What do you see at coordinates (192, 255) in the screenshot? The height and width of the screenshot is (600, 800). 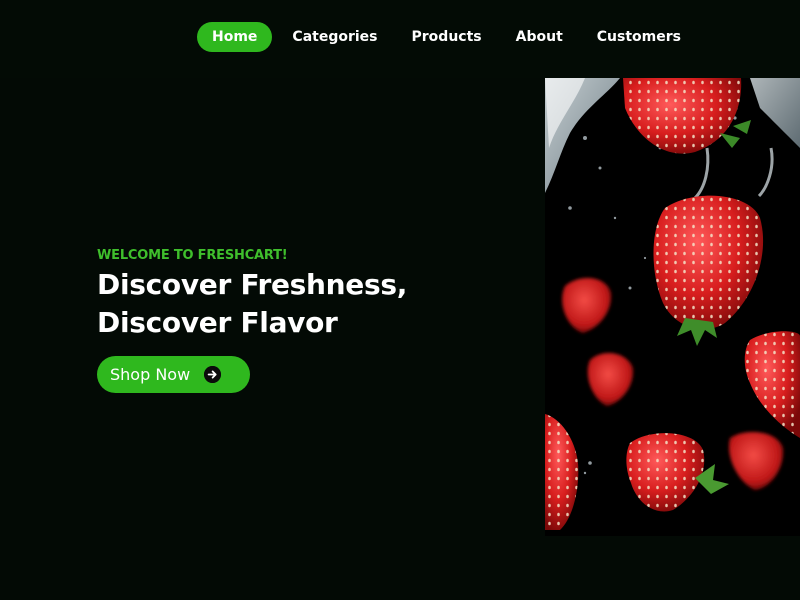 I see `hero-eyebrow: WELCOME TO FRESHCART!` at bounding box center [192, 255].